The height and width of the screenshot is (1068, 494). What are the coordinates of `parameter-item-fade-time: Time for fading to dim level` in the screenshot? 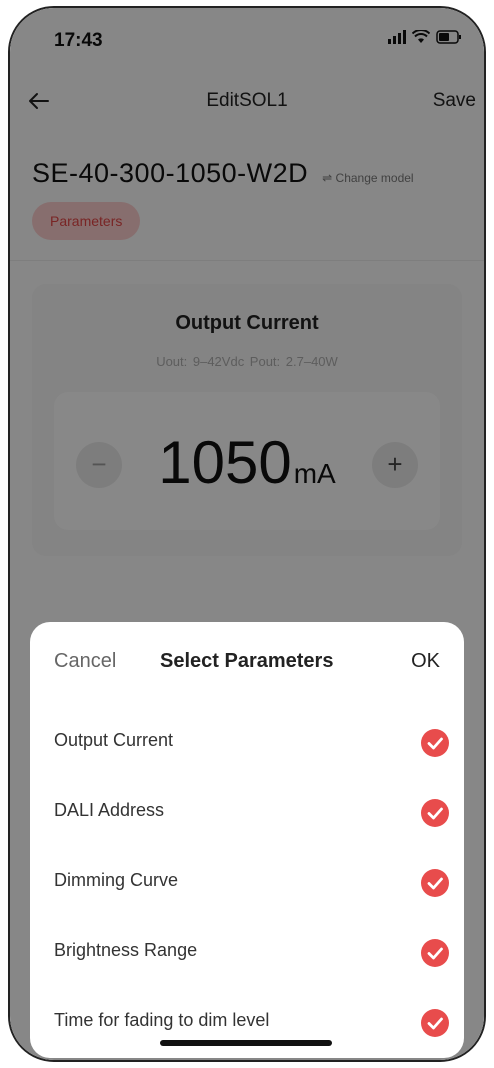 It's located at (247, 1022).